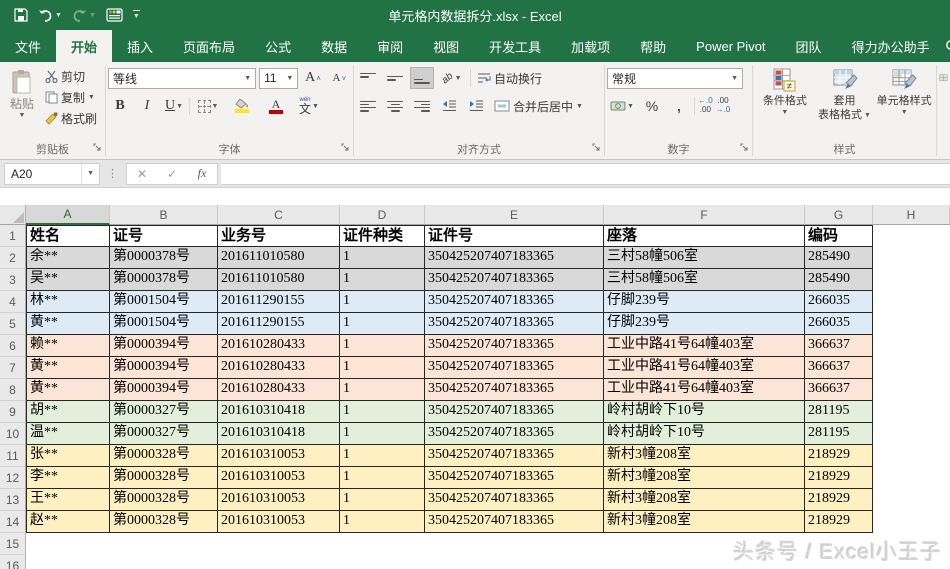 This screenshot has height=569, width=950. Describe the element at coordinates (84, 46) in the screenshot. I see `ribbon-tab-1: 开始` at that location.